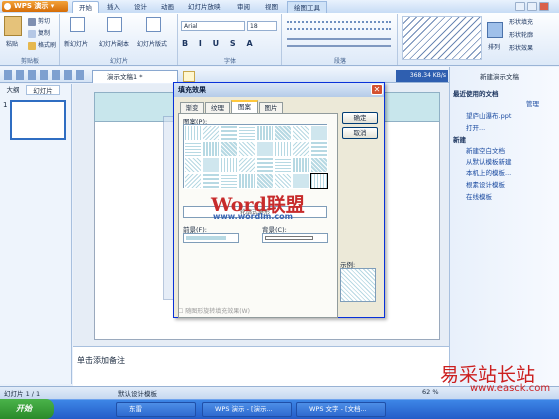 The height and width of the screenshot is (419, 559). Describe the element at coordinates (339, 42) in the screenshot. I see `alignment-buttons` at that location.